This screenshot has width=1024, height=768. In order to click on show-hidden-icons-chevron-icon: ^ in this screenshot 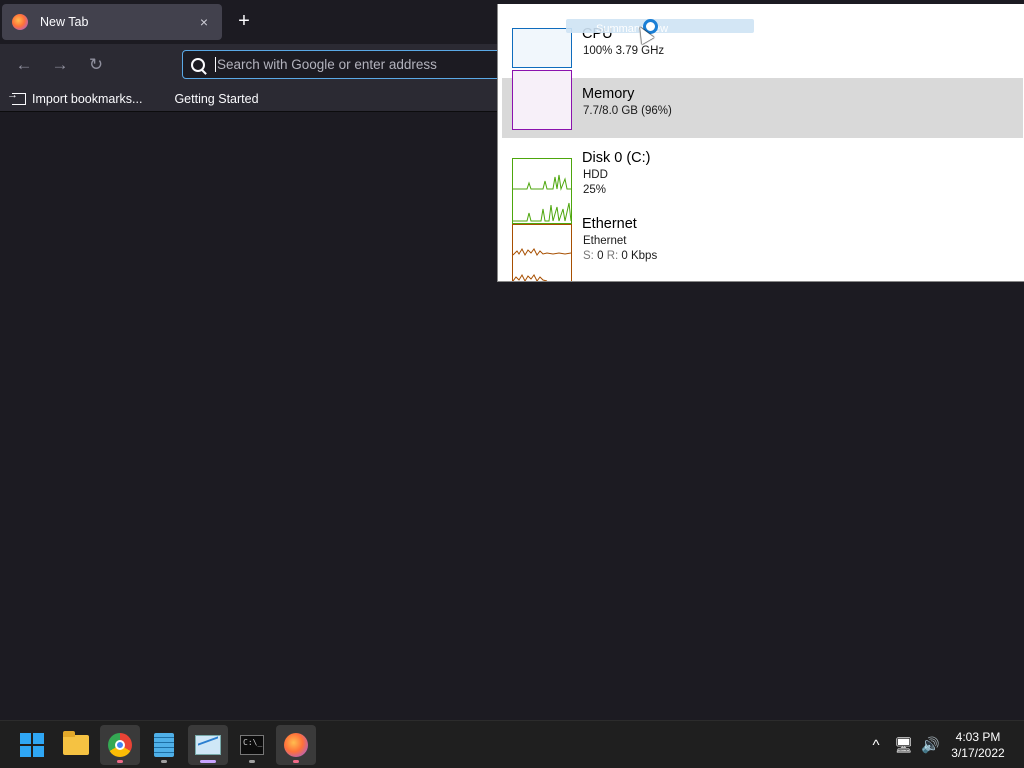, I will do `click(876, 745)`.